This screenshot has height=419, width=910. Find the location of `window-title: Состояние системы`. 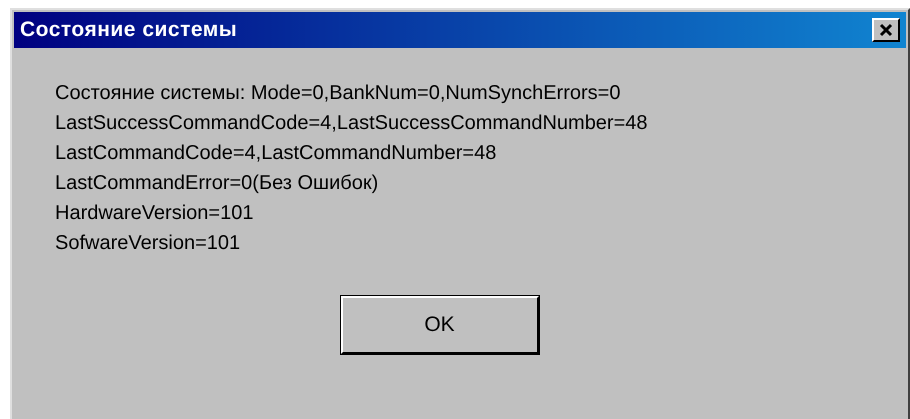

window-title: Состояние системы is located at coordinates (129, 30).